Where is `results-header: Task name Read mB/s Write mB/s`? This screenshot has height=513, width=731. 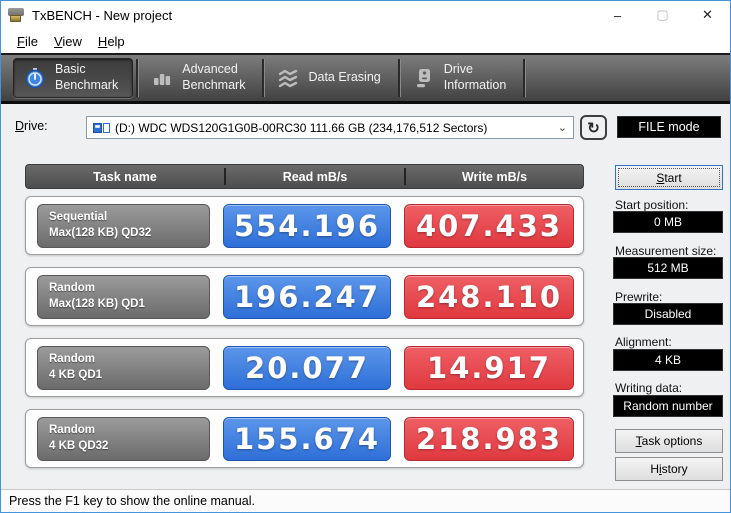 results-header: Task name Read mB/s Write mB/s is located at coordinates (304, 176).